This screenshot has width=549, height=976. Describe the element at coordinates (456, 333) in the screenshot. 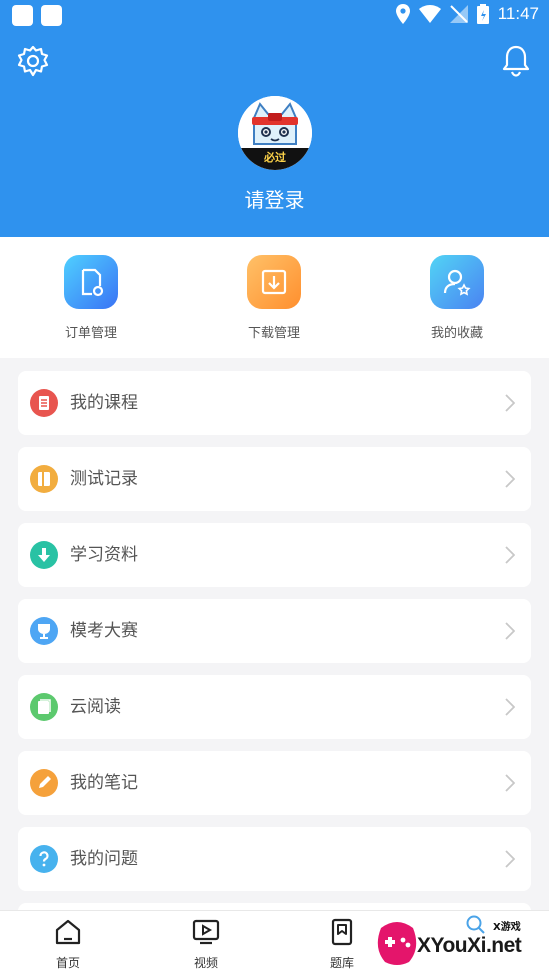

I see `my-favorites-label: 我的收藏` at that location.